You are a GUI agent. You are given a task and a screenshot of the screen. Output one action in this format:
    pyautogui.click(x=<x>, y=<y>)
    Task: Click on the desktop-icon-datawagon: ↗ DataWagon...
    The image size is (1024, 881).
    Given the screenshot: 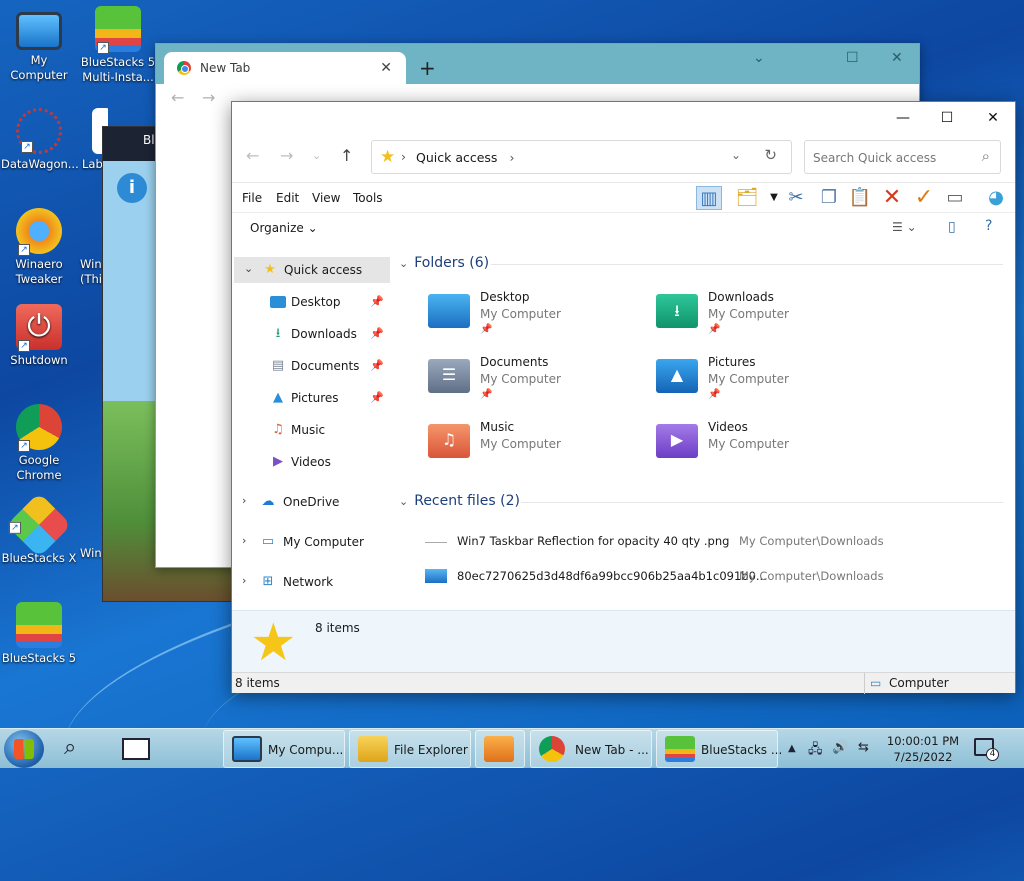 What is the action you would take?
    pyautogui.click(x=40, y=140)
    